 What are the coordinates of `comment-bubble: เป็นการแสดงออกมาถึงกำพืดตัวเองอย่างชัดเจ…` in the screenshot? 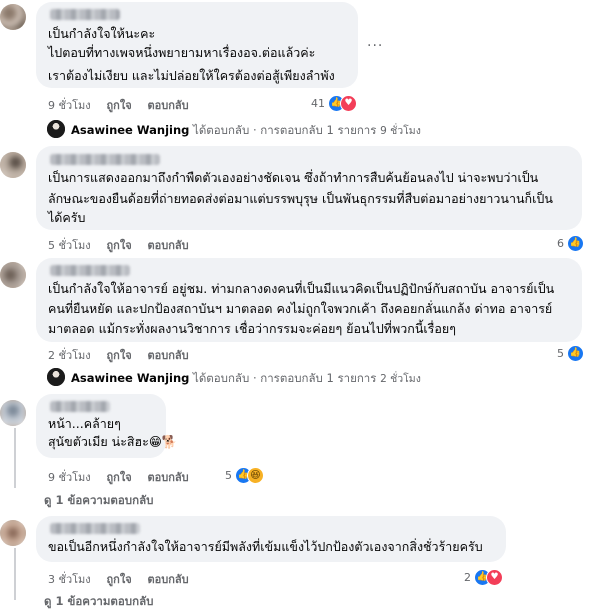 It's located at (309, 188).